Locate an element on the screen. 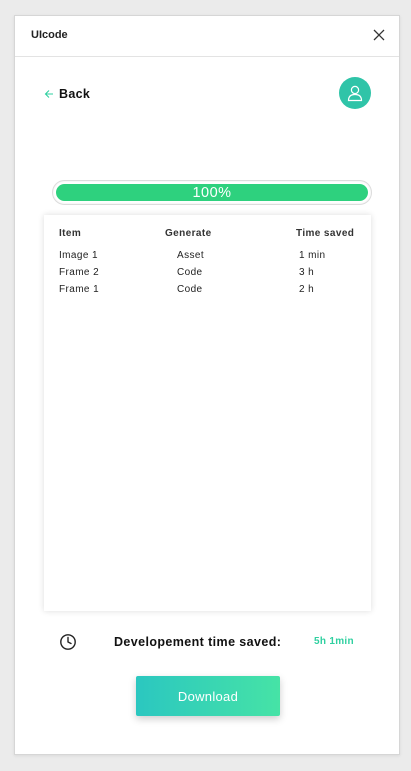 This screenshot has height=771, width=411. row-time-saved: 1 min is located at coordinates (312, 255).